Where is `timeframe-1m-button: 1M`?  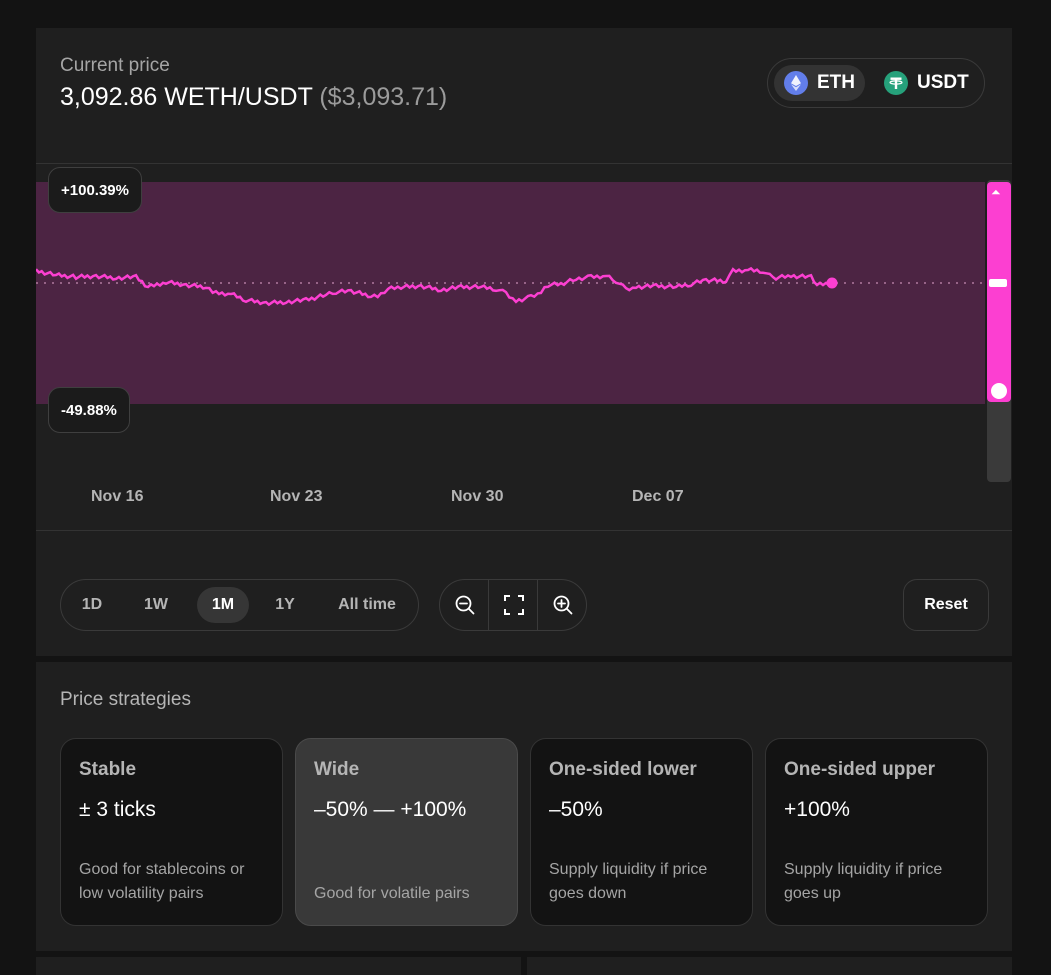
timeframe-1m-button: 1M is located at coordinates (223, 605).